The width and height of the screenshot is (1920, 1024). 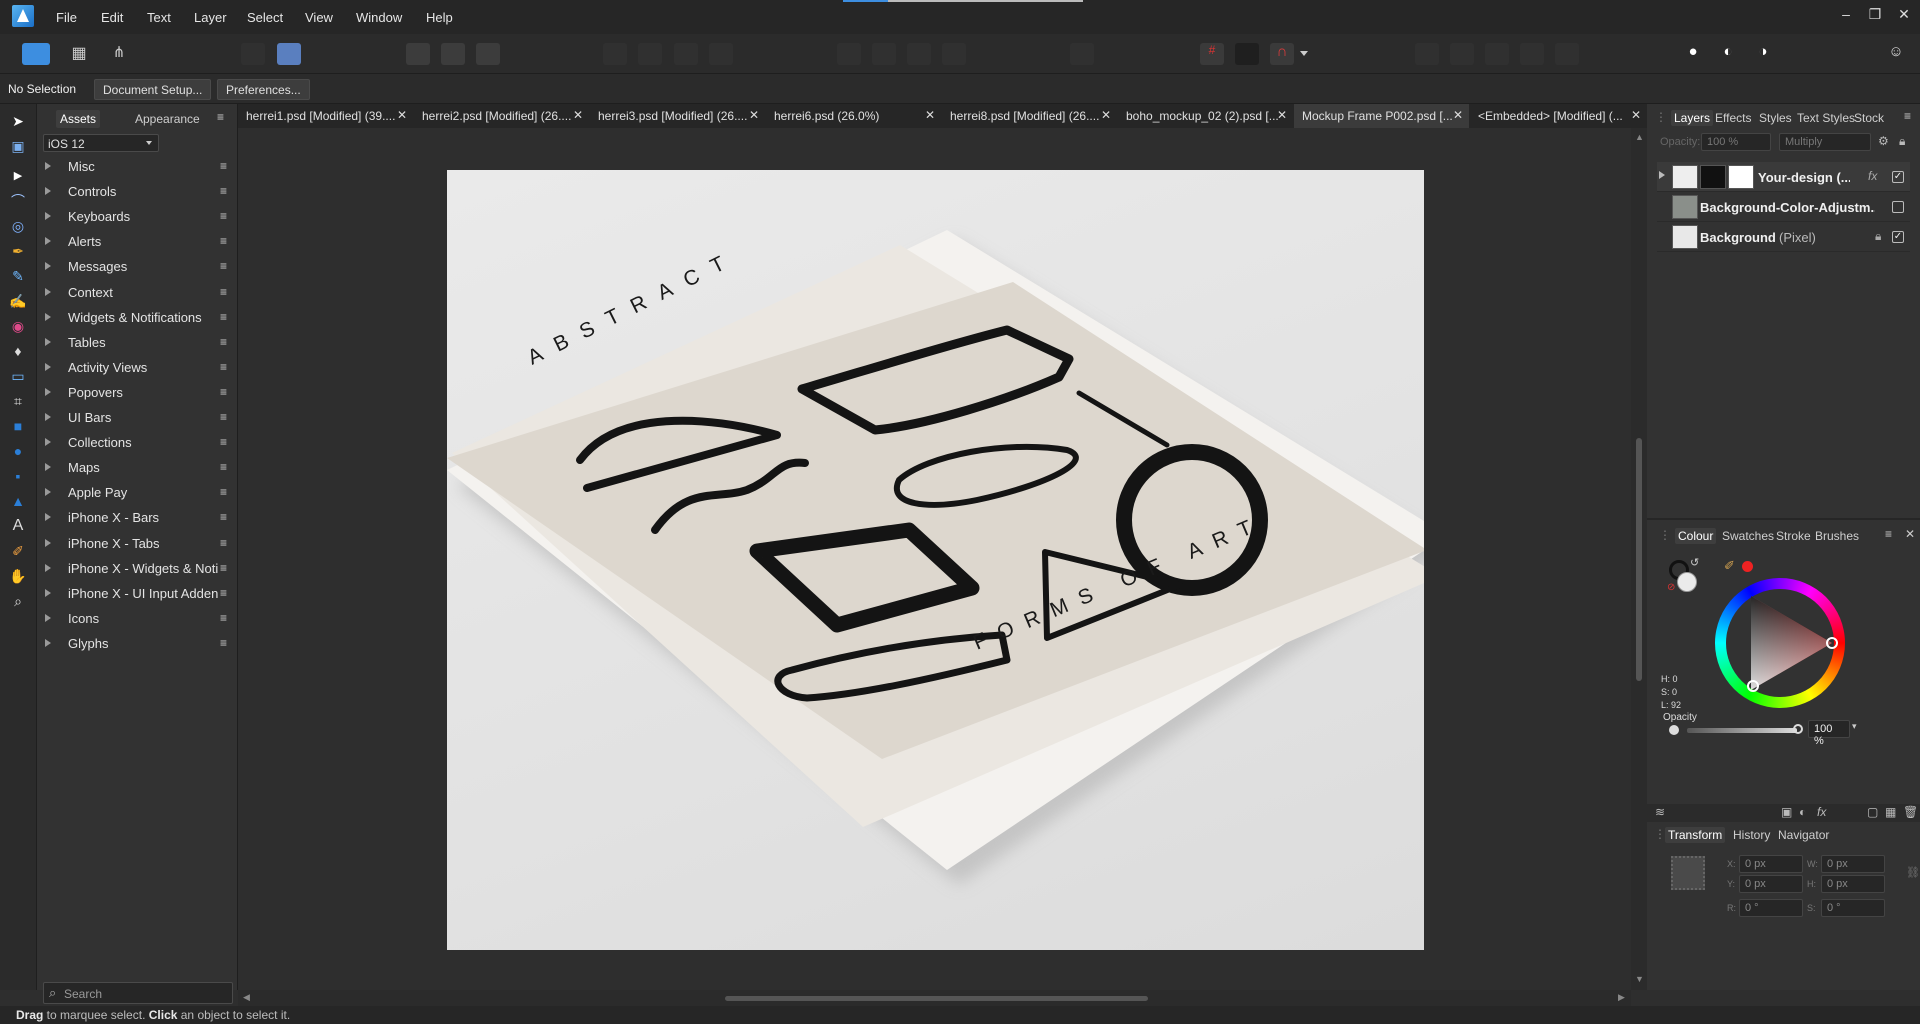 I want to click on layer-settings-gear-icon: ⚙, so click(x=1883, y=141).